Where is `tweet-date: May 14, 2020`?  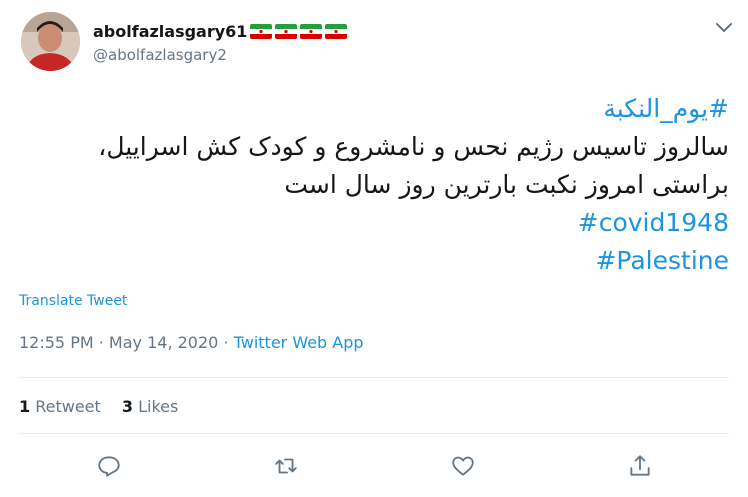
tweet-date: May 14, 2020 is located at coordinates (163, 342).